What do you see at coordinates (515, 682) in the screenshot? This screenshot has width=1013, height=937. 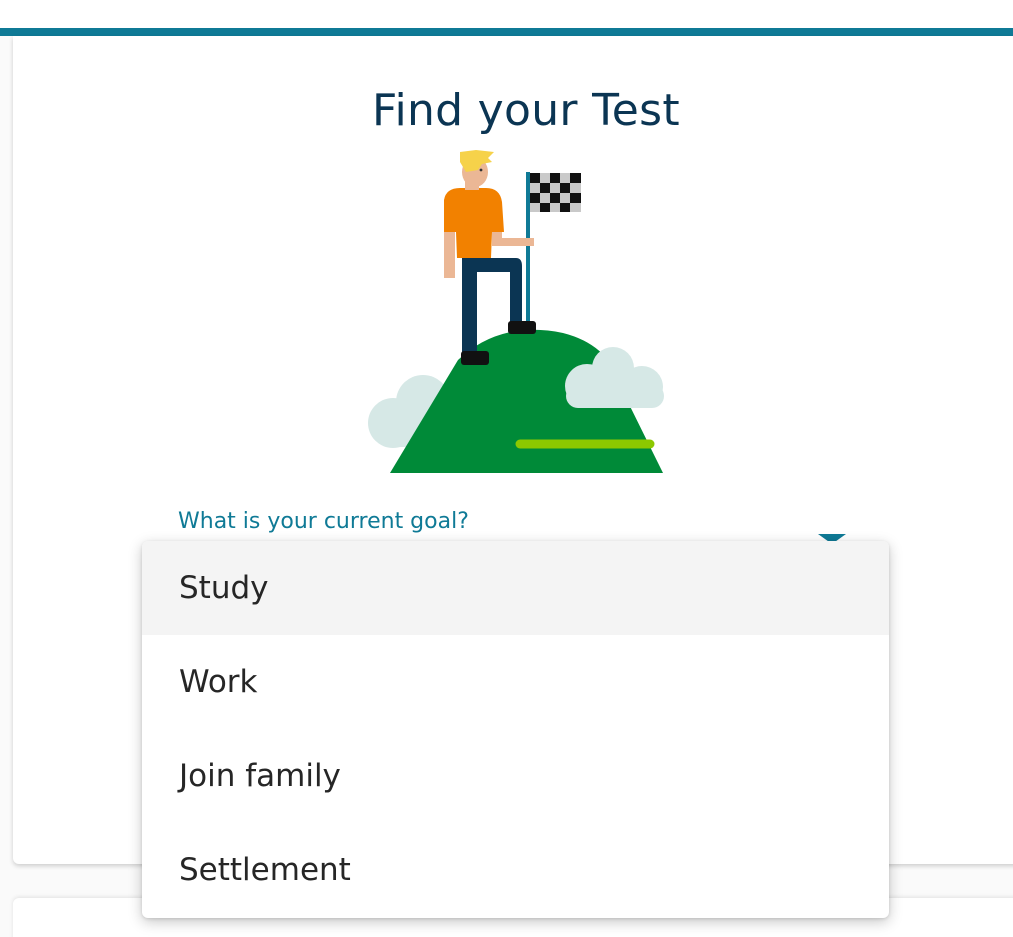 I see `option-work: Work` at bounding box center [515, 682].